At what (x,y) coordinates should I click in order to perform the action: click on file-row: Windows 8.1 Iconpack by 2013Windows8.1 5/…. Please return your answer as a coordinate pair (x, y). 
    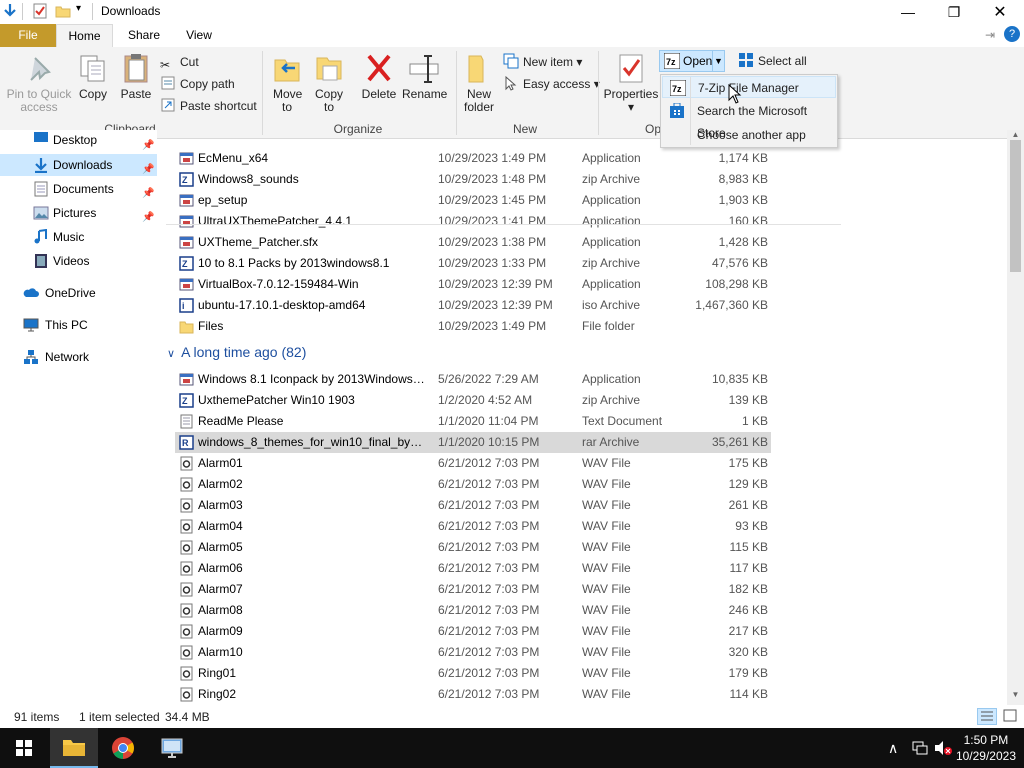
    Looking at the image, I should click on (473, 379).